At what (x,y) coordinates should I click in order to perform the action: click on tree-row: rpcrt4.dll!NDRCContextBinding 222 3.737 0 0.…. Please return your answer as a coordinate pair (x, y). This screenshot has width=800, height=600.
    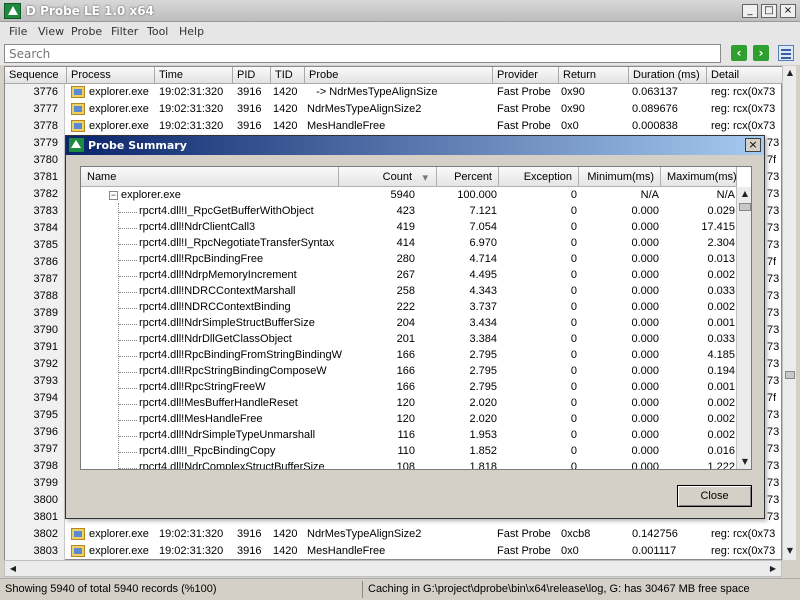
    Looking at the image, I should click on (409, 308).